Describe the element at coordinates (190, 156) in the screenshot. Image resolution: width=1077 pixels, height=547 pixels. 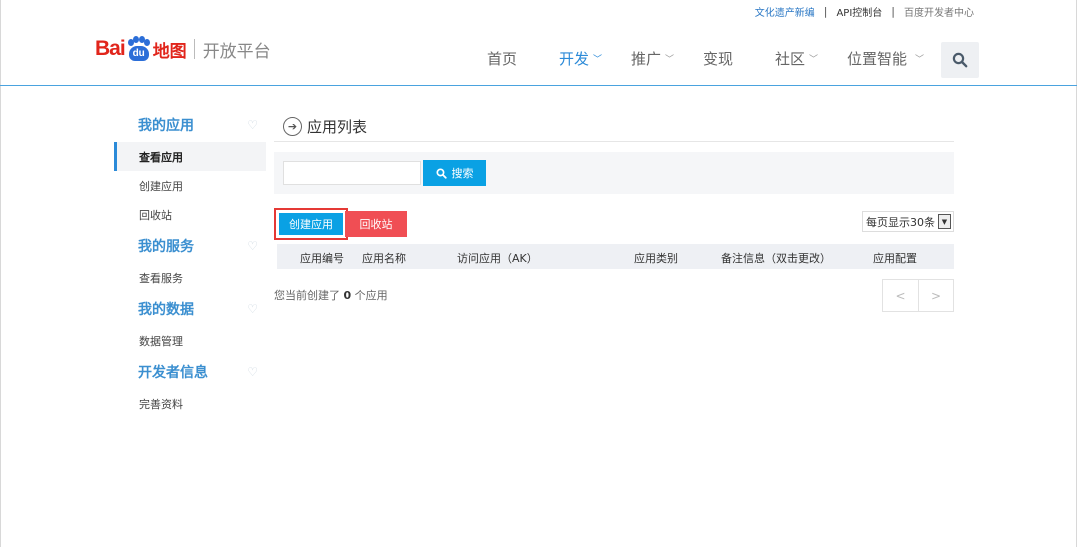
I see `sidebar-item-view-apps: 查看应用` at that location.